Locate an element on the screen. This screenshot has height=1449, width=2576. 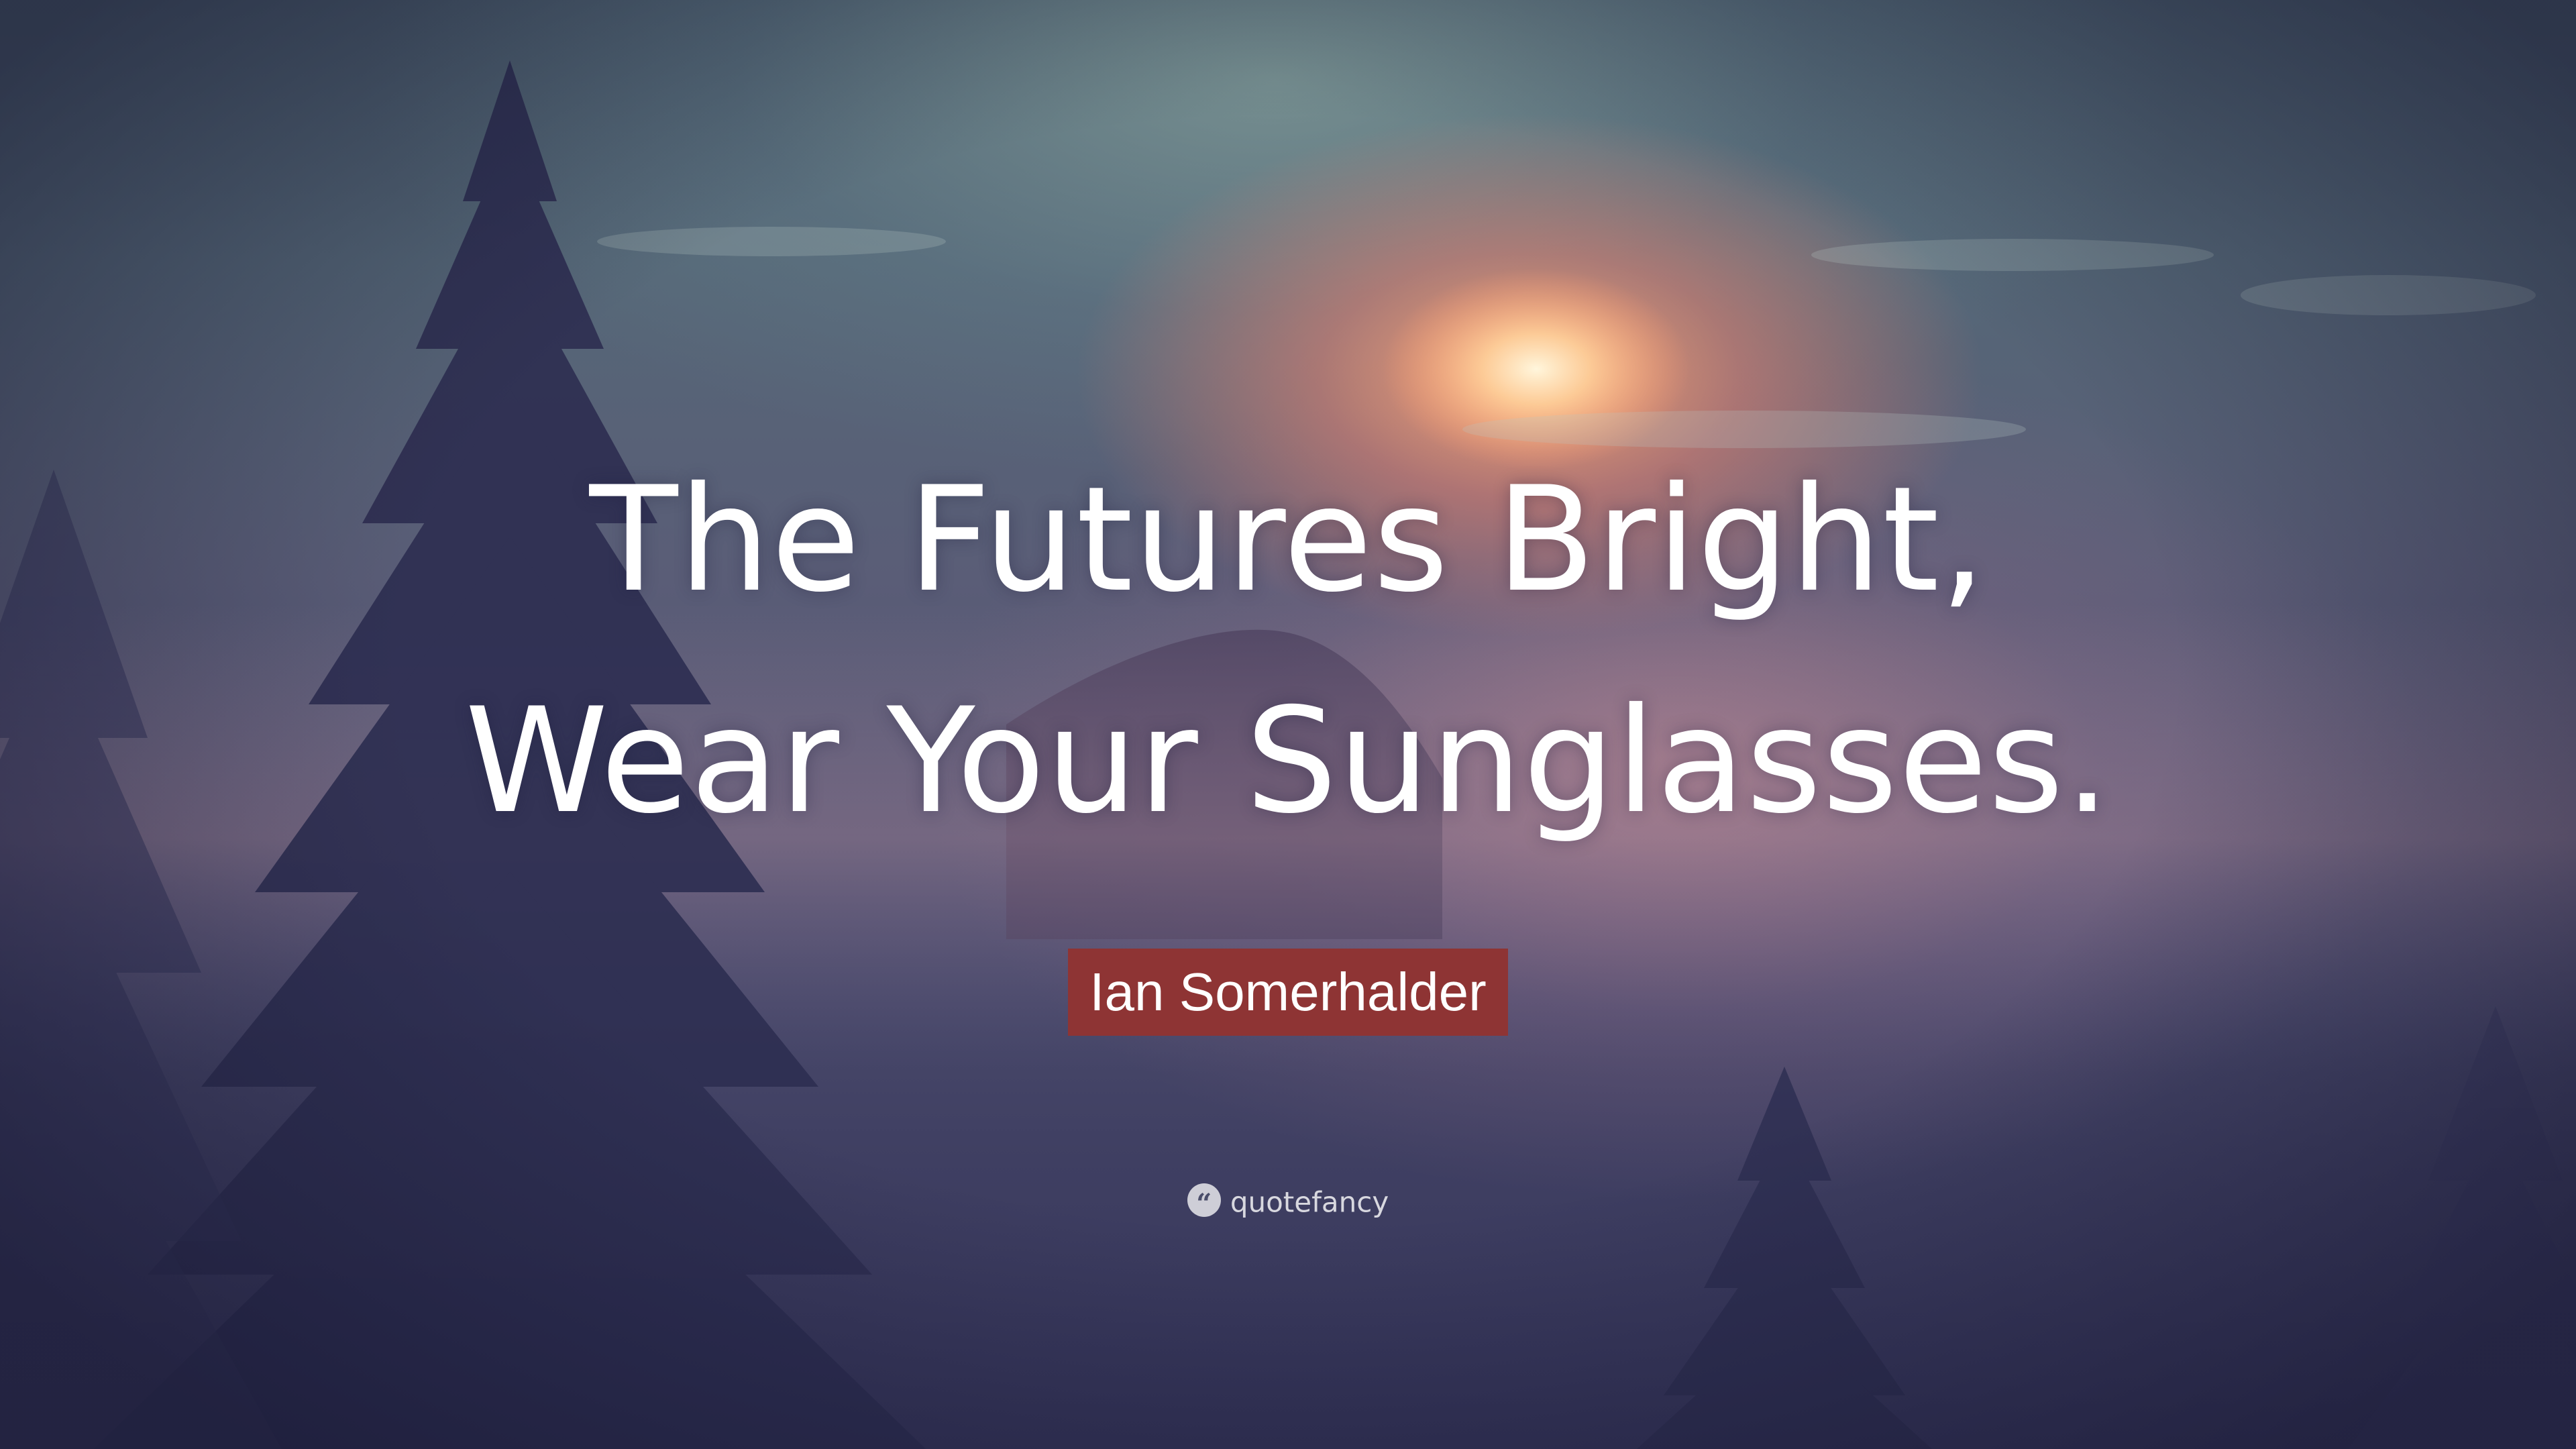
quote-line-2: Wear Your Sunglasses. is located at coordinates (1288, 761).